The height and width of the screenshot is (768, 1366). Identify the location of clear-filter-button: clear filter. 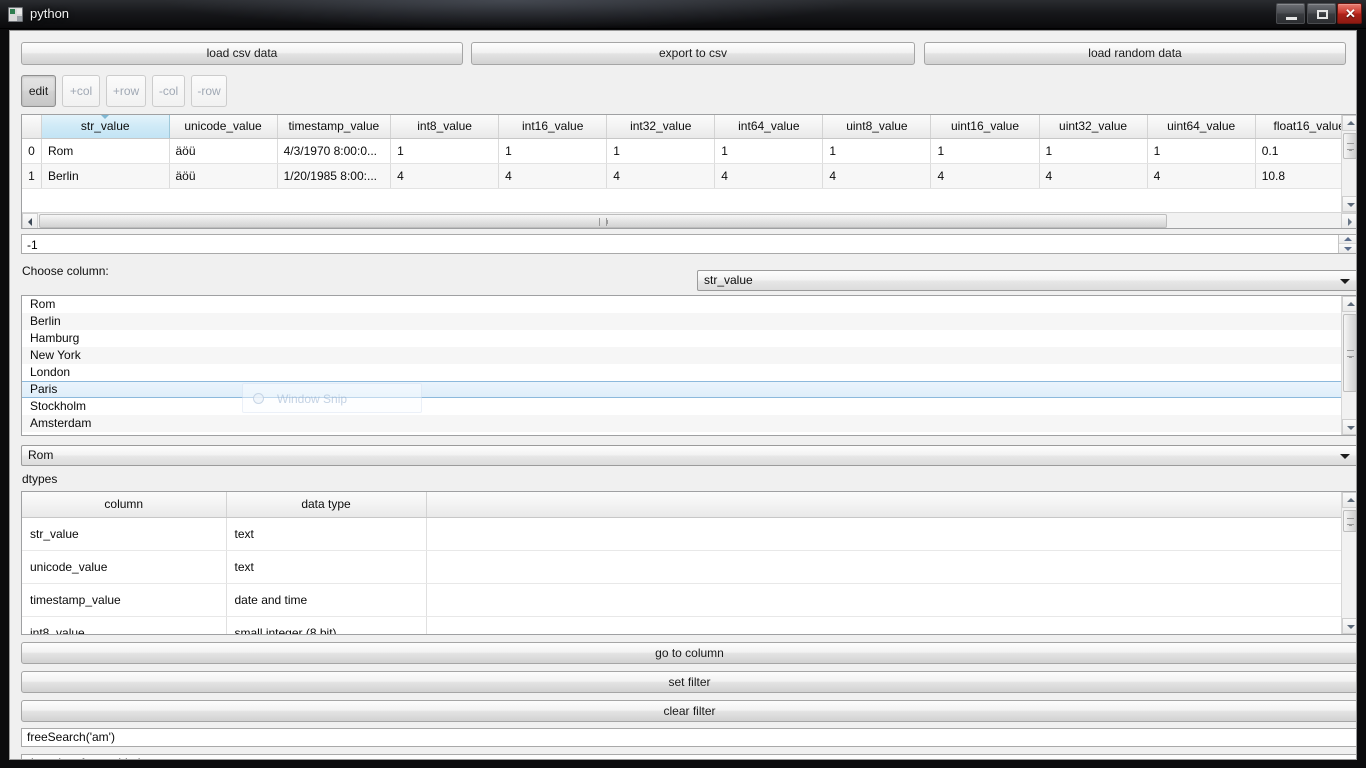
(688, 711).